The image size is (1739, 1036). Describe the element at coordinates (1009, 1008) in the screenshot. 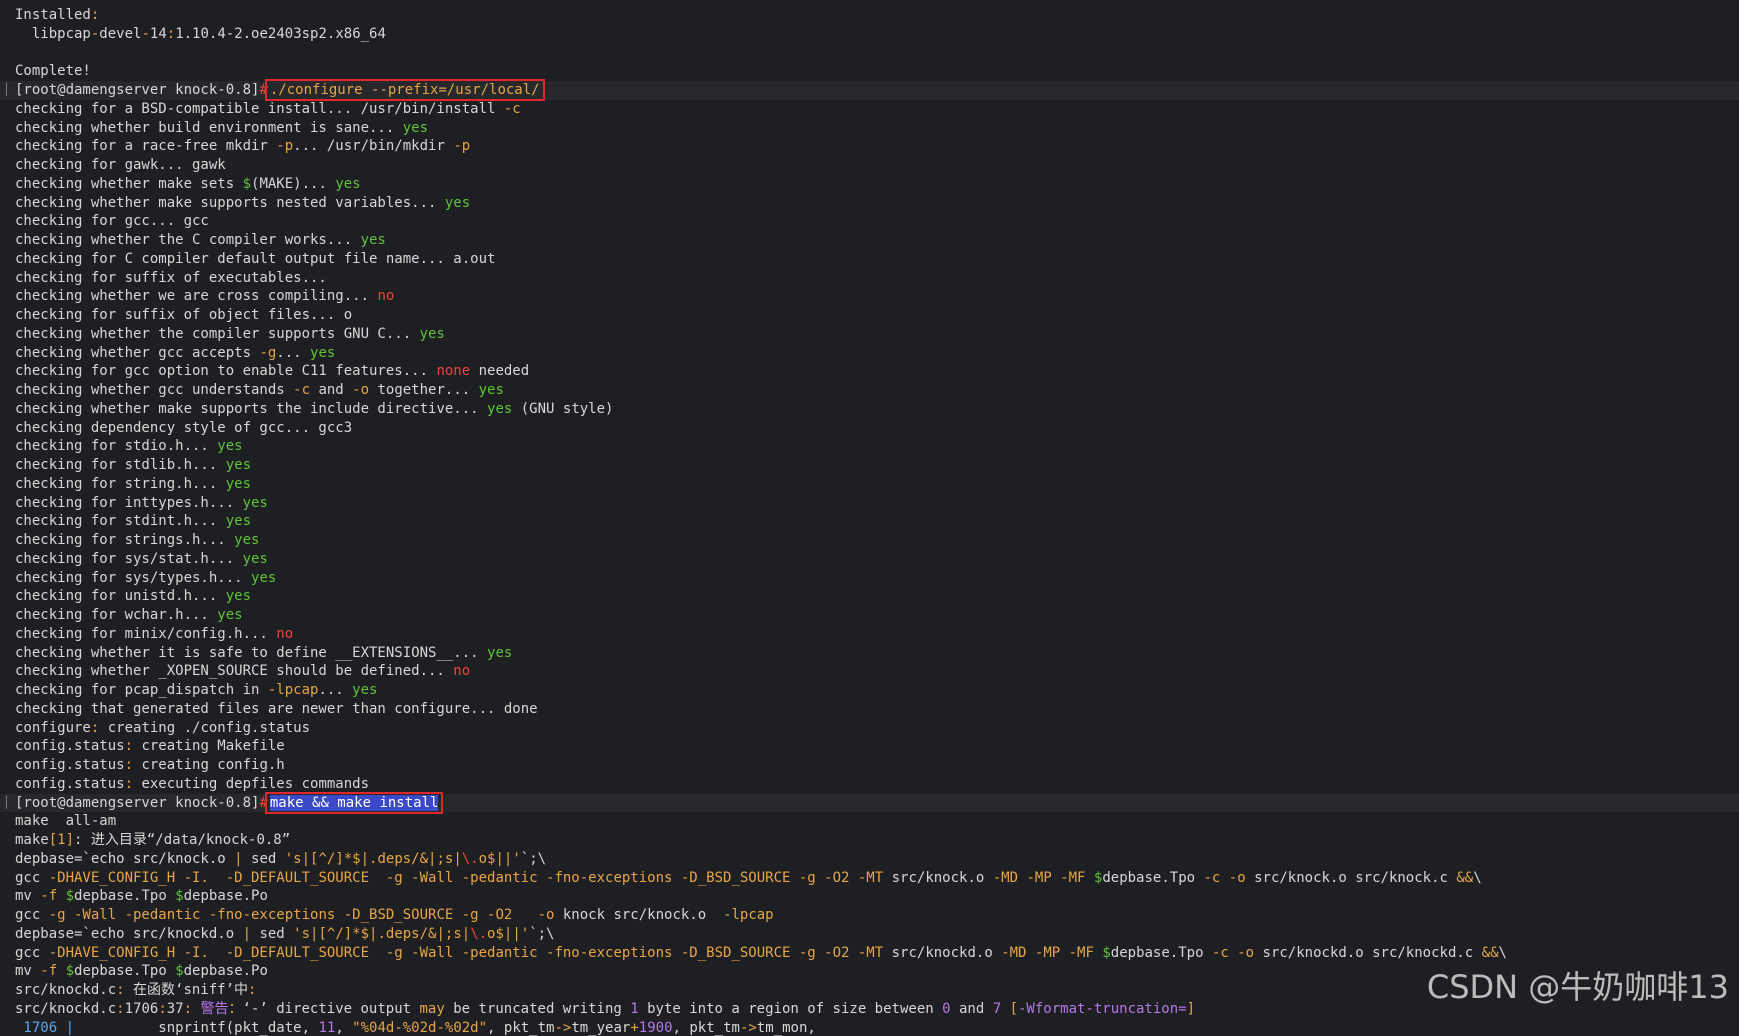

I see `output-segment: [` at that location.